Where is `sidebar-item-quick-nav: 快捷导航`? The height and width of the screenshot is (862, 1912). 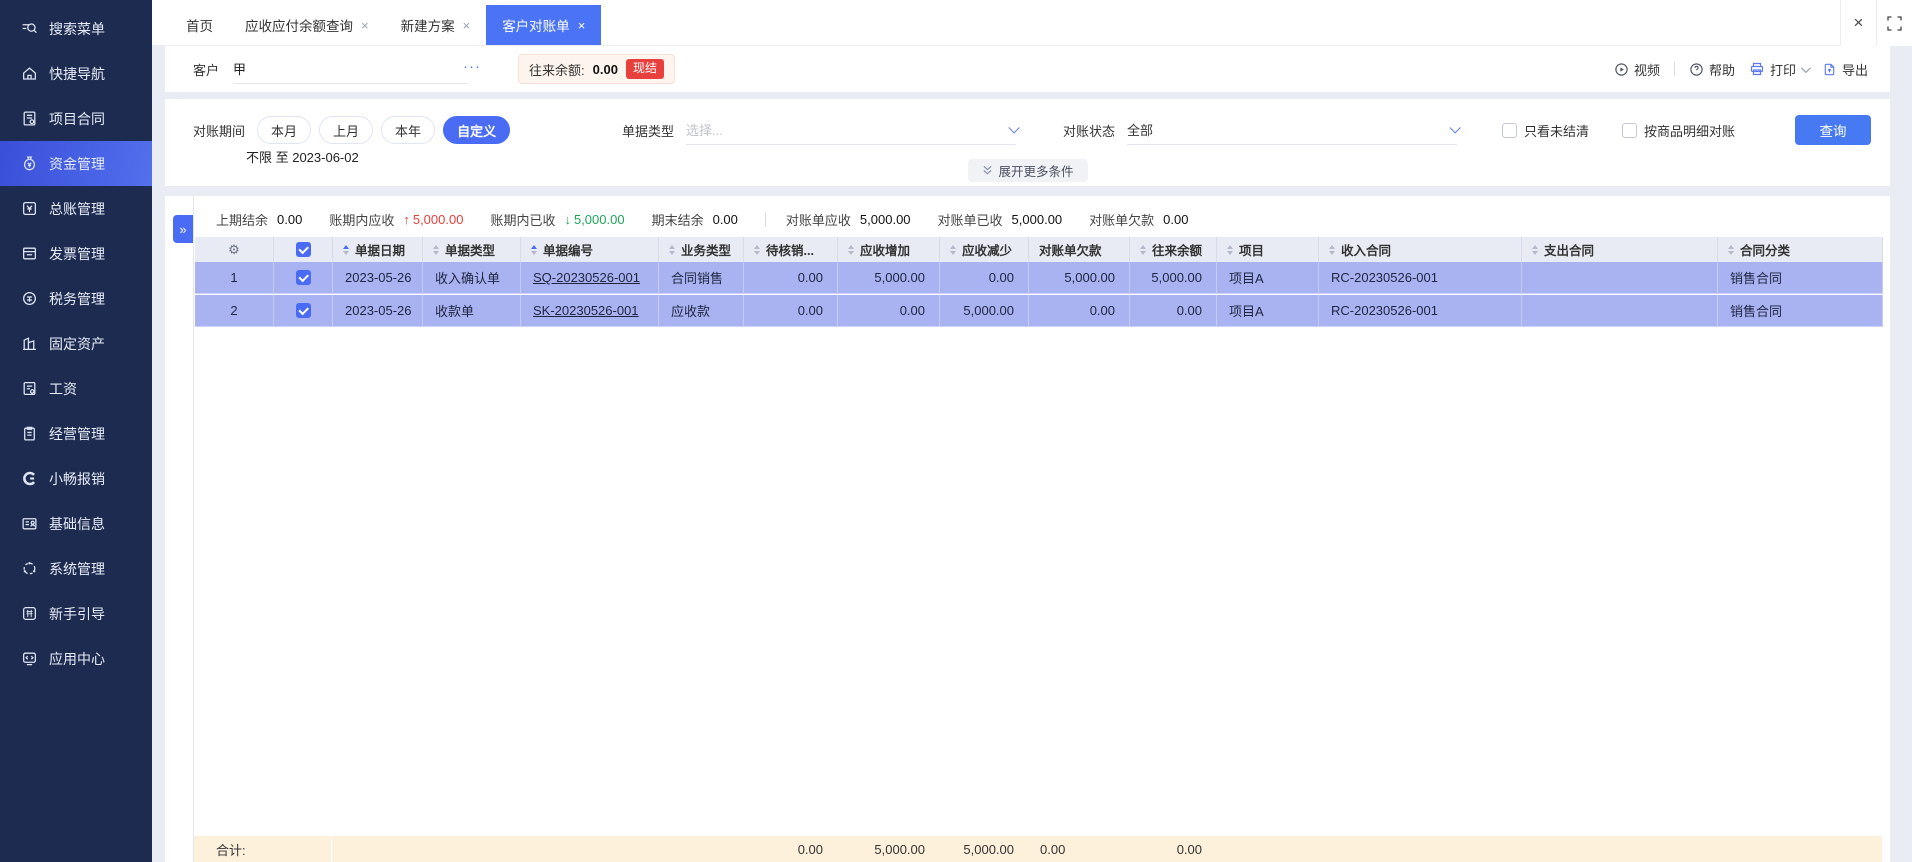
sidebar-item-quick-nav: 快捷导航 is located at coordinates (76, 73).